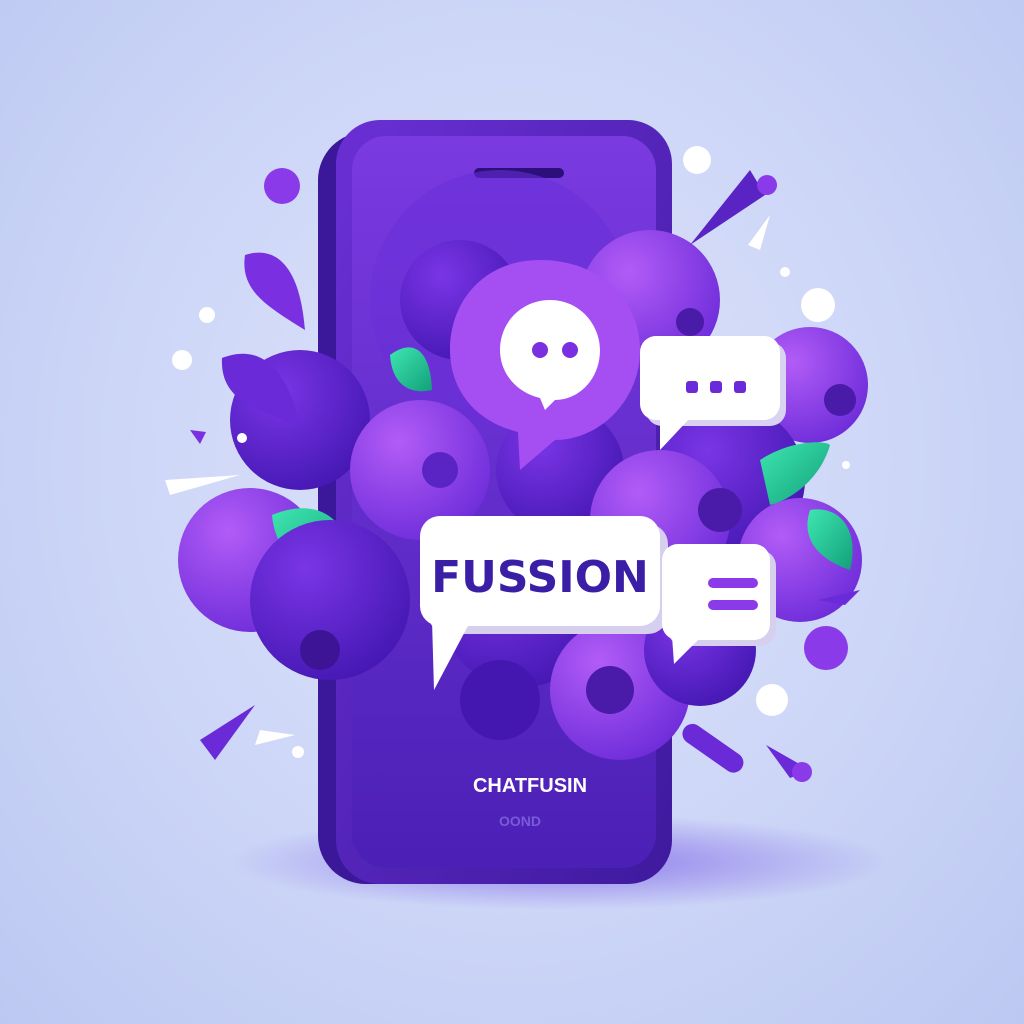 This screenshot has width=1024, height=1024. I want to click on fussion-label: FUSSION, so click(540, 577).